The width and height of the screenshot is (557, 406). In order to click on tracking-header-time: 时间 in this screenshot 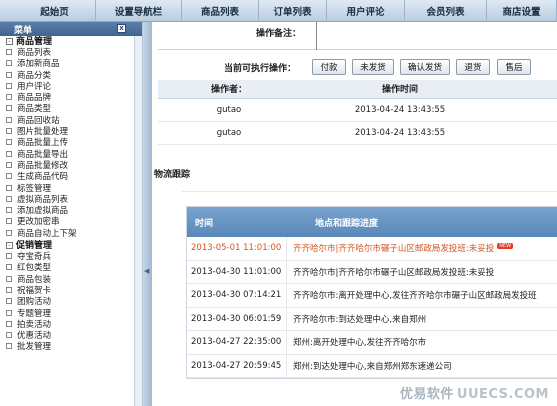, I will do `click(204, 223)`.